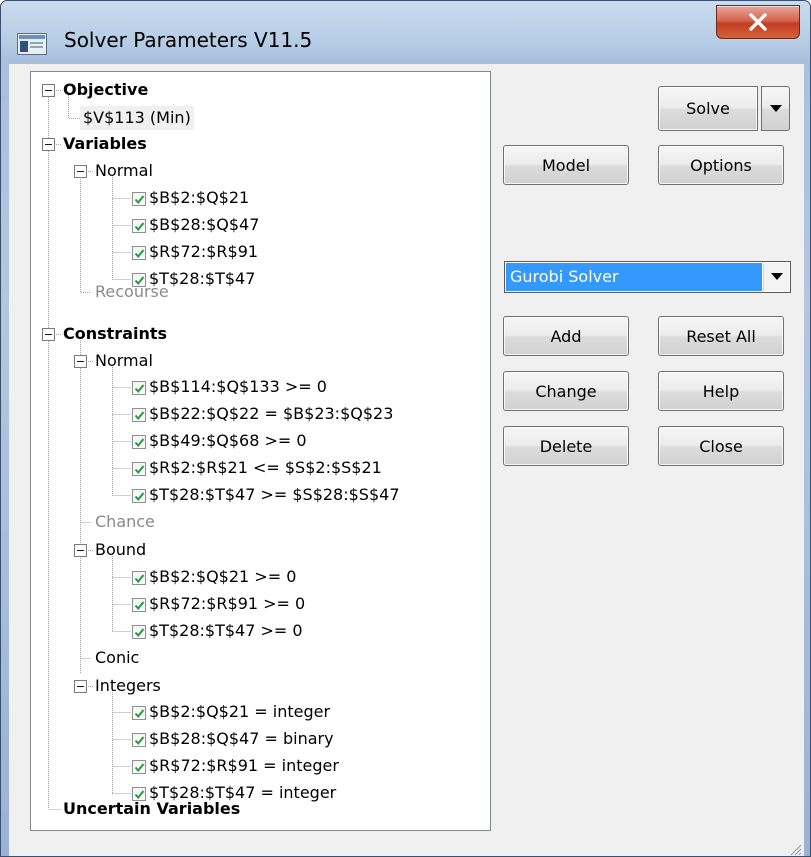  I want to click on tree-constraint-item: $B$22:$Q$22 = $B$23:$Q$23, so click(271, 414).